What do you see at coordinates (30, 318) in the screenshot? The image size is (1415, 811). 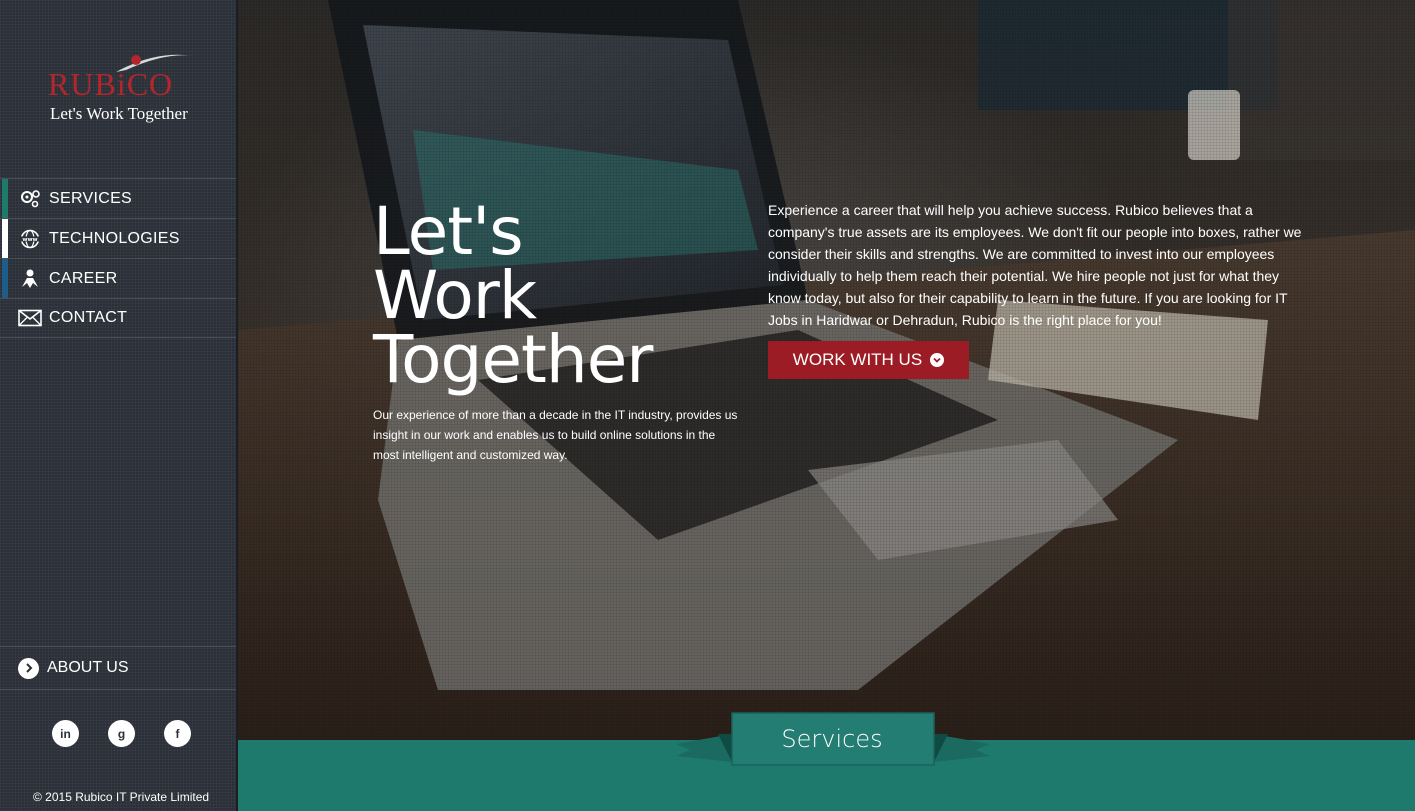 I see `envelope-icon` at bounding box center [30, 318].